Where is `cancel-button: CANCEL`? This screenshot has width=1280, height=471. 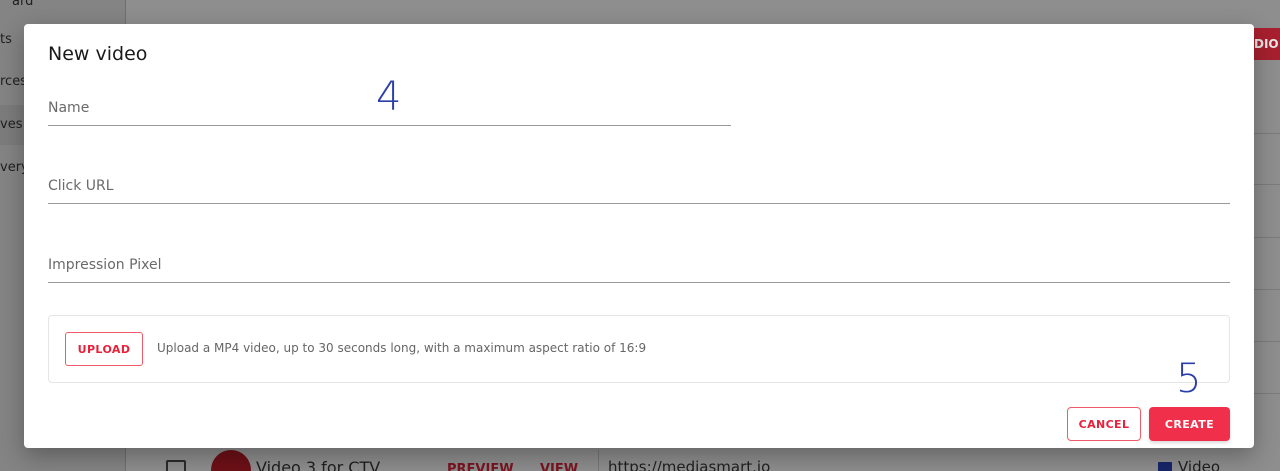 cancel-button: CANCEL is located at coordinates (1104, 424).